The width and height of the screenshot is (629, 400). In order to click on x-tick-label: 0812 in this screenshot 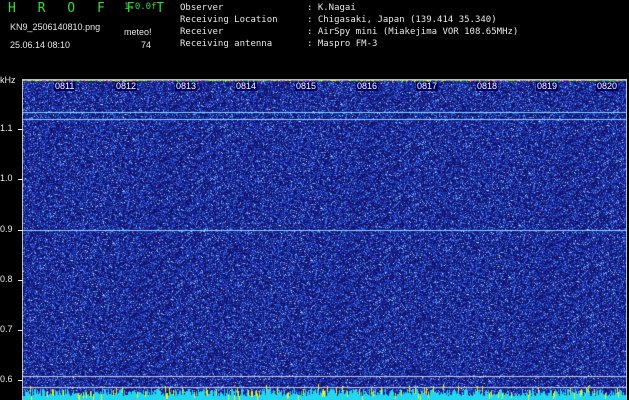, I will do `click(126, 86)`.